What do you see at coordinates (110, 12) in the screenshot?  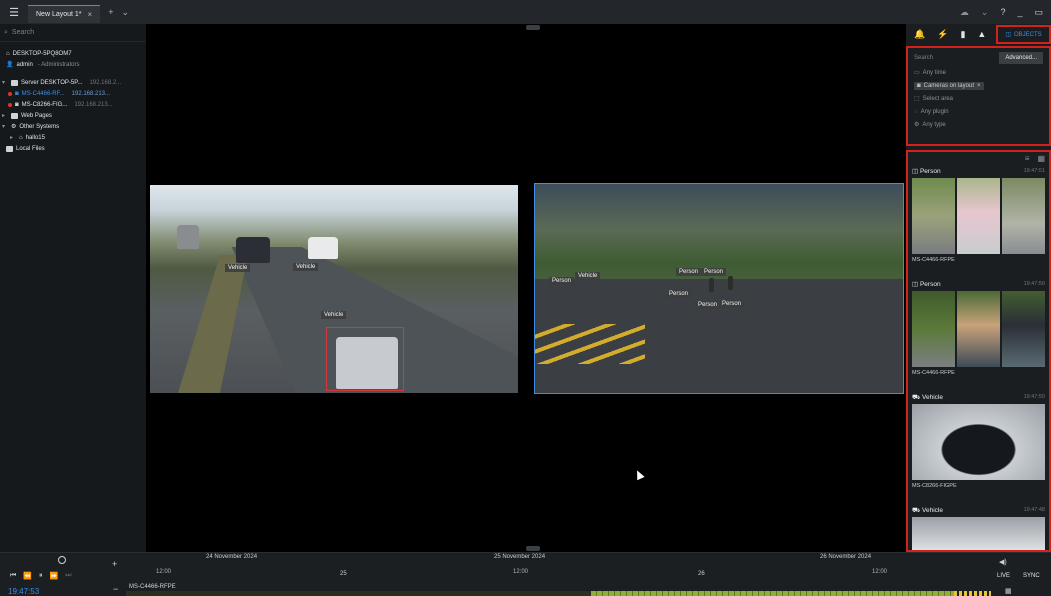 I see `add-tab-icon: +` at bounding box center [110, 12].